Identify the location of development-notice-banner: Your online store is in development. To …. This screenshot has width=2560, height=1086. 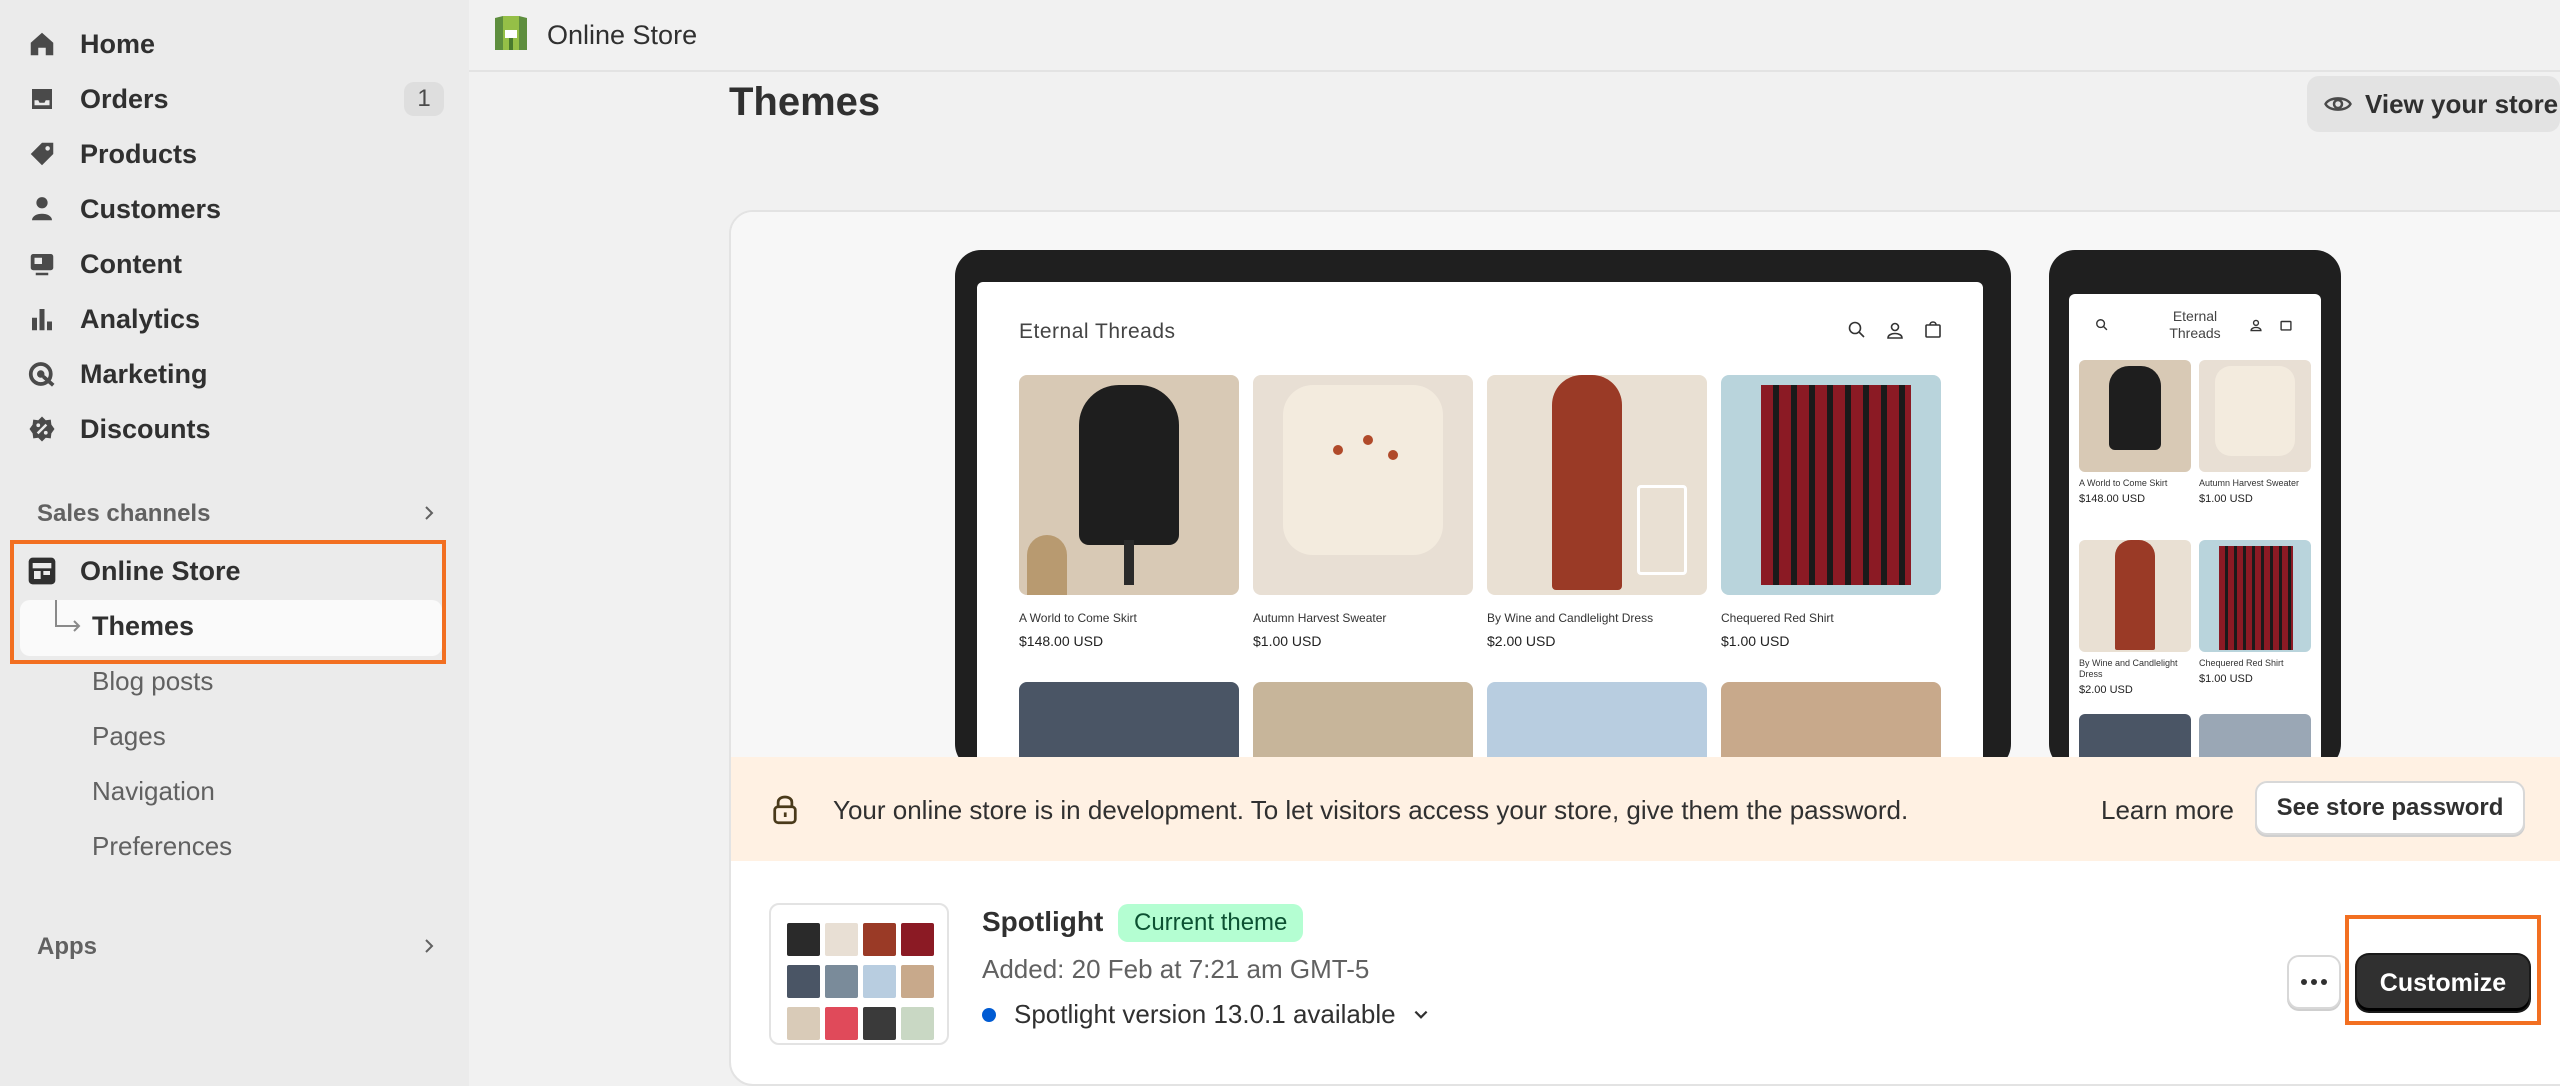
(1645, 809).